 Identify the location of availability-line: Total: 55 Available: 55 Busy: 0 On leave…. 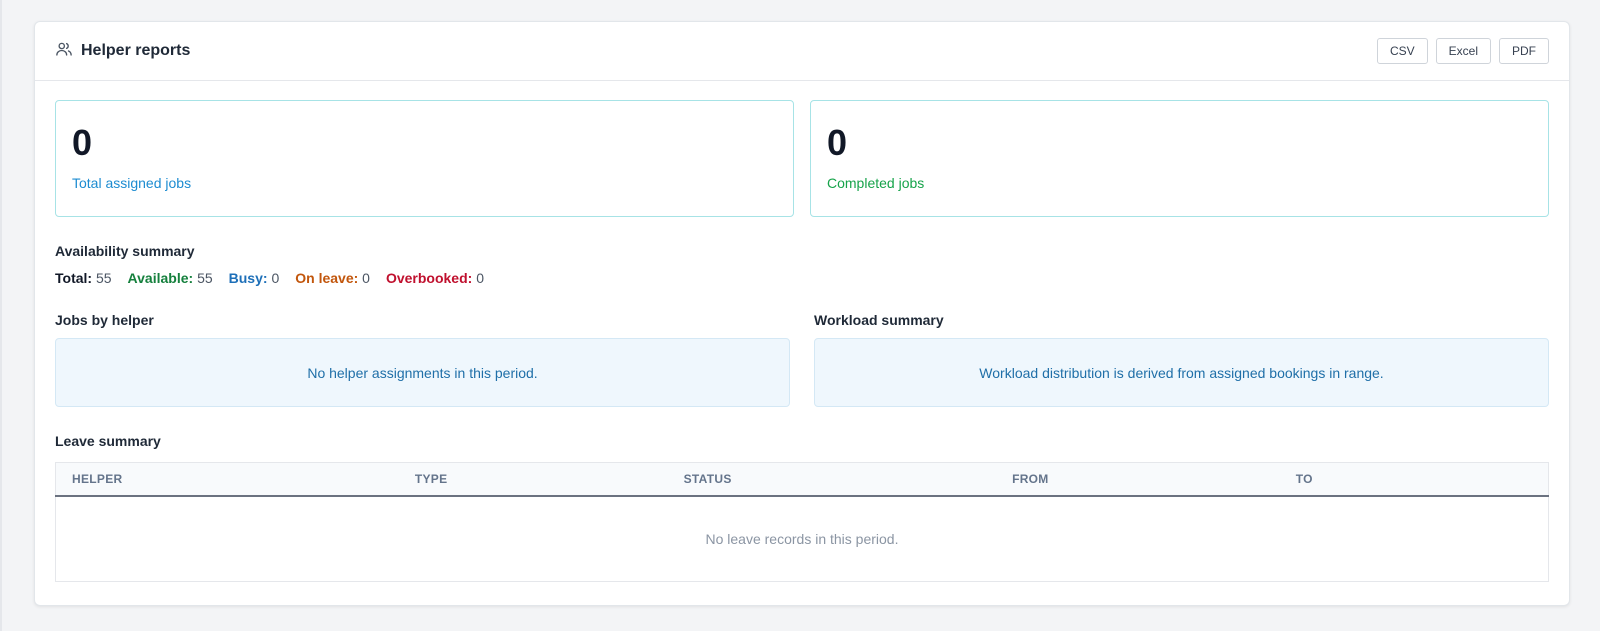
(802, 278).